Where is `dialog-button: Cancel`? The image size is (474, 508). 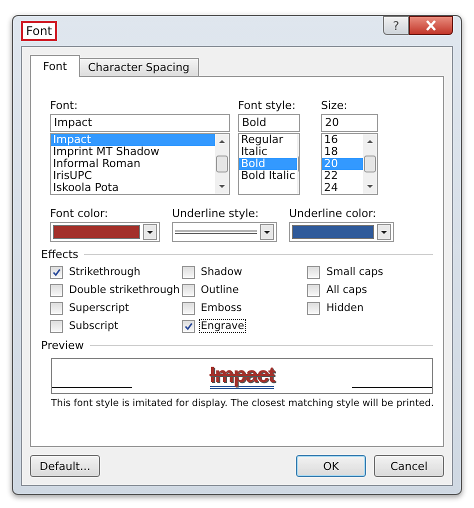 dialog-button: Cancel is located at coordinates (409, 466).